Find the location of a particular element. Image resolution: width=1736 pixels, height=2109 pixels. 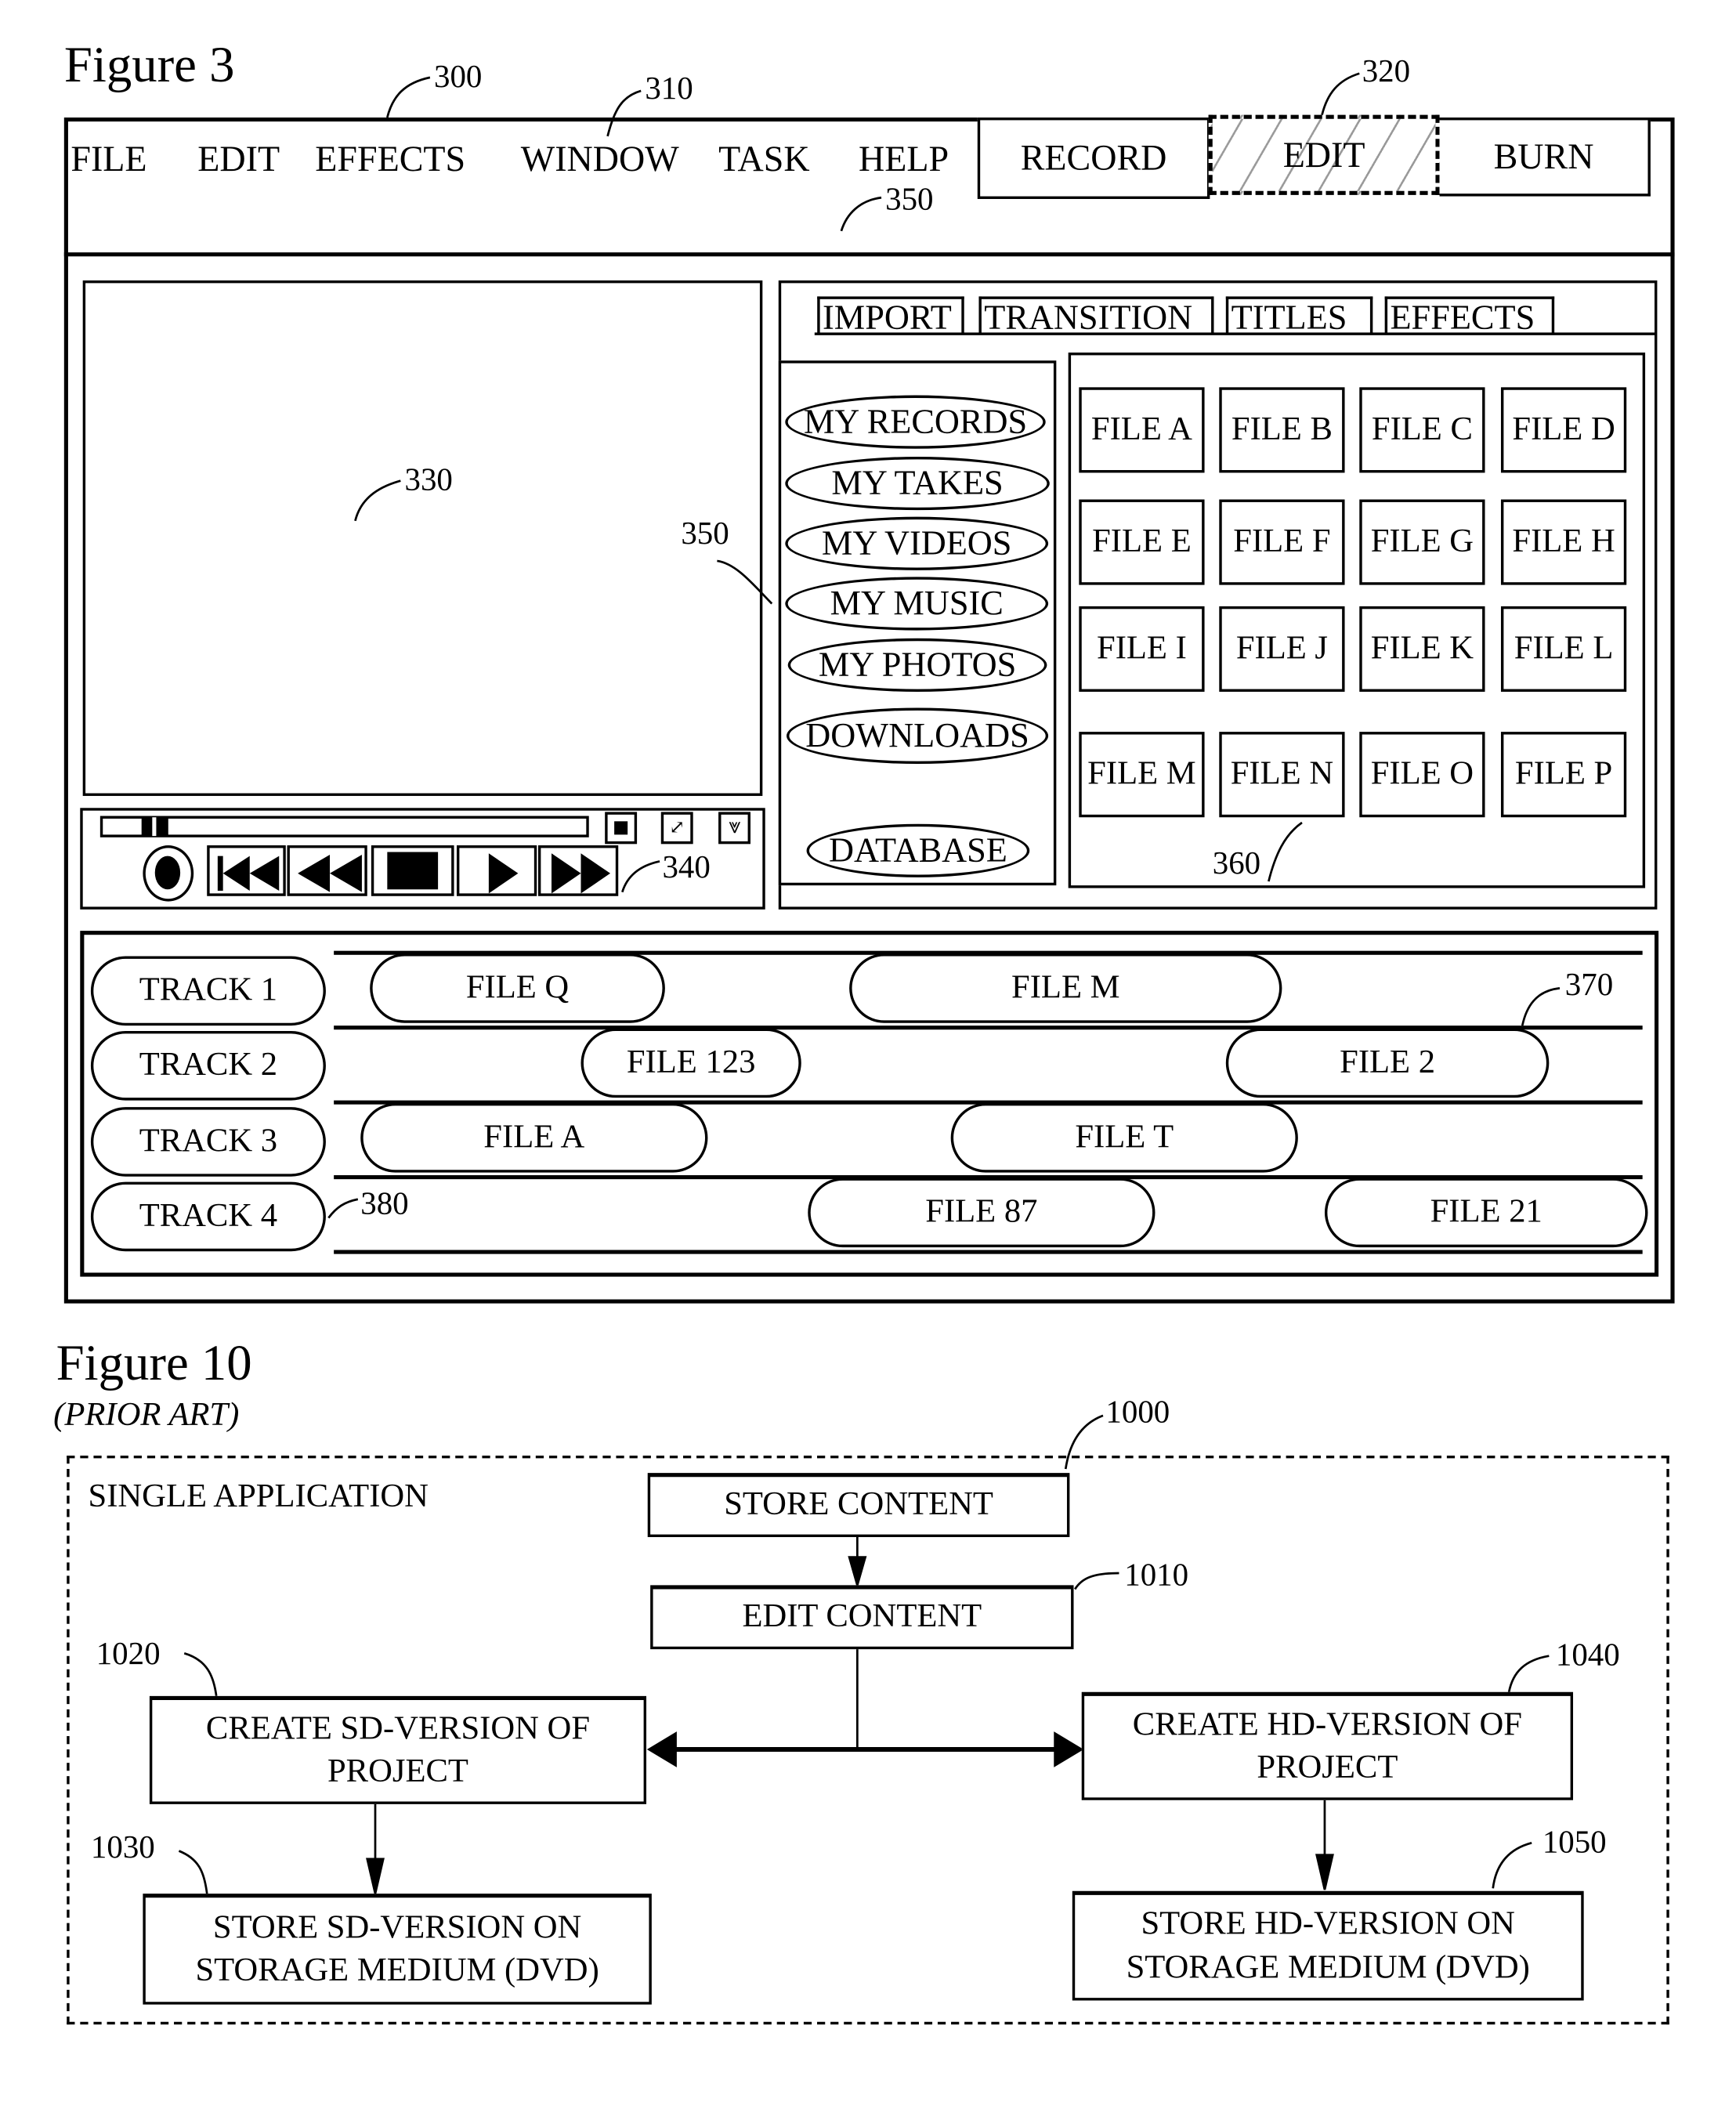

play-button is located at coordinates (496, 870).